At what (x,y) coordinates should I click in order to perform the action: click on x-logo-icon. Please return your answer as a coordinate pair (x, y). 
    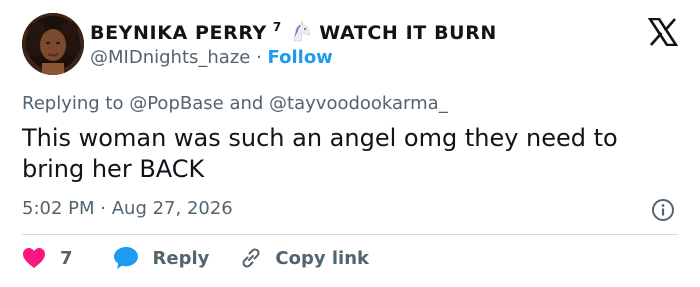
    Looking at the image, I should click on (663, 32).